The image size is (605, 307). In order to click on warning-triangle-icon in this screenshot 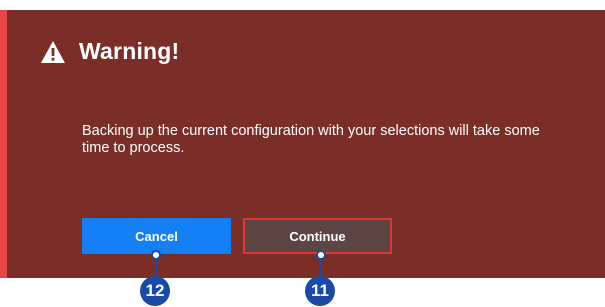, I will do `click(53, 52)`.